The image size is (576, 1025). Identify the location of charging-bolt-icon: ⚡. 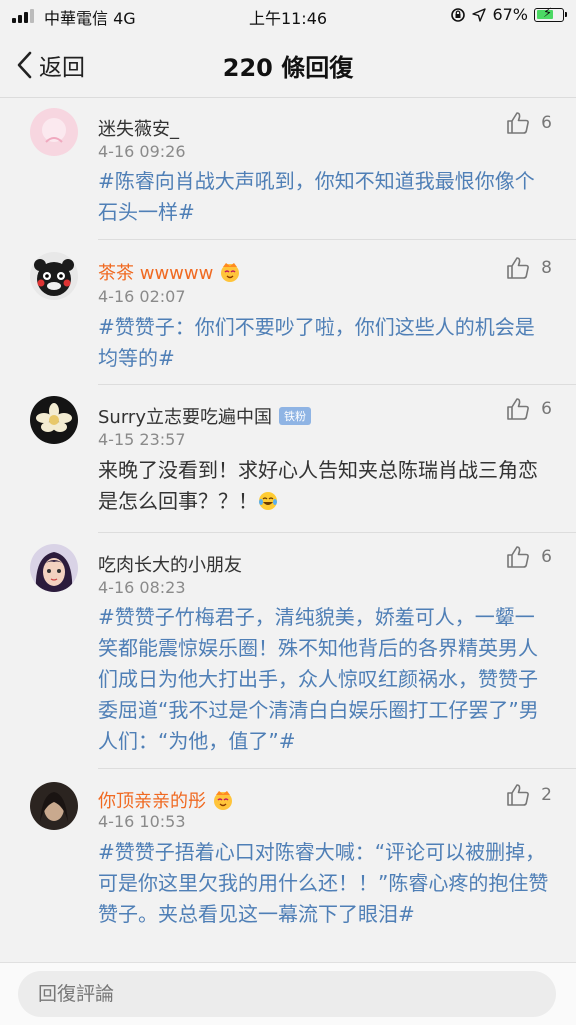
(548, 13).